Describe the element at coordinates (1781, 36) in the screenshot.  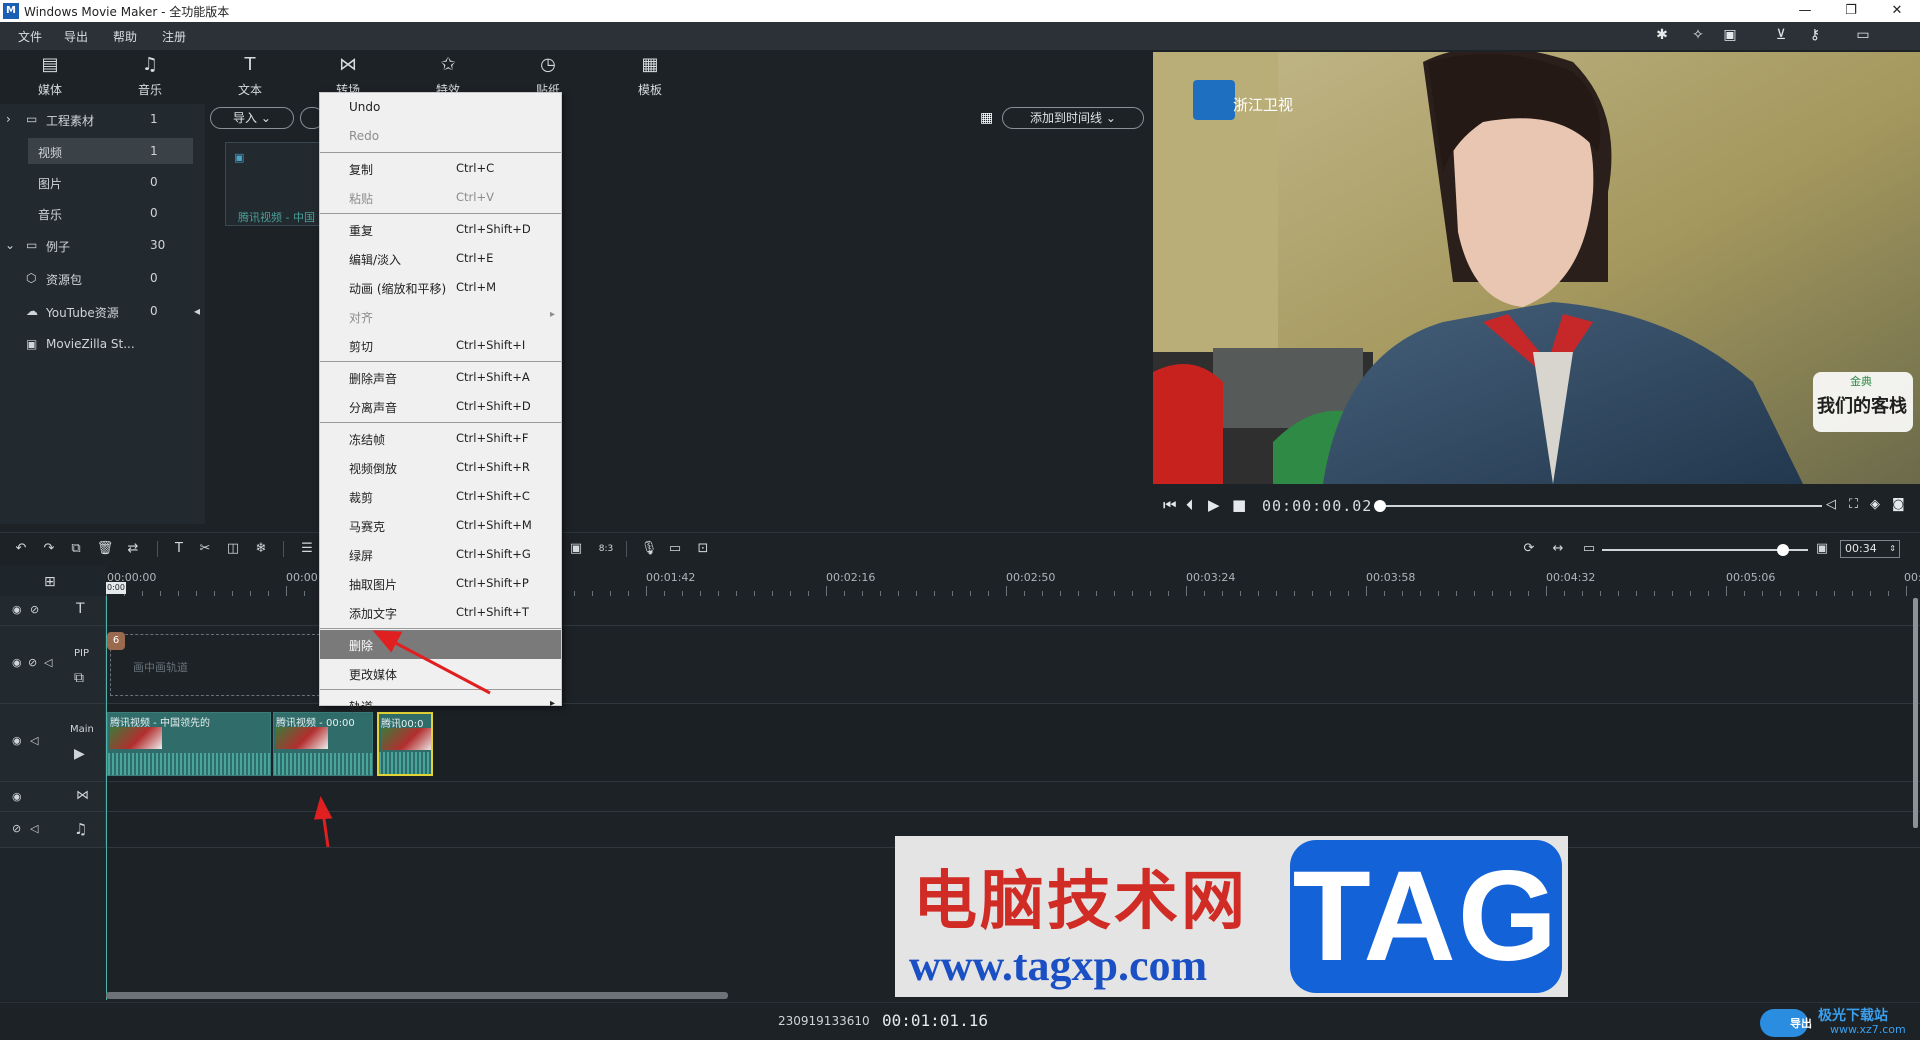
I see `cart-icon: ⊻` at that location.